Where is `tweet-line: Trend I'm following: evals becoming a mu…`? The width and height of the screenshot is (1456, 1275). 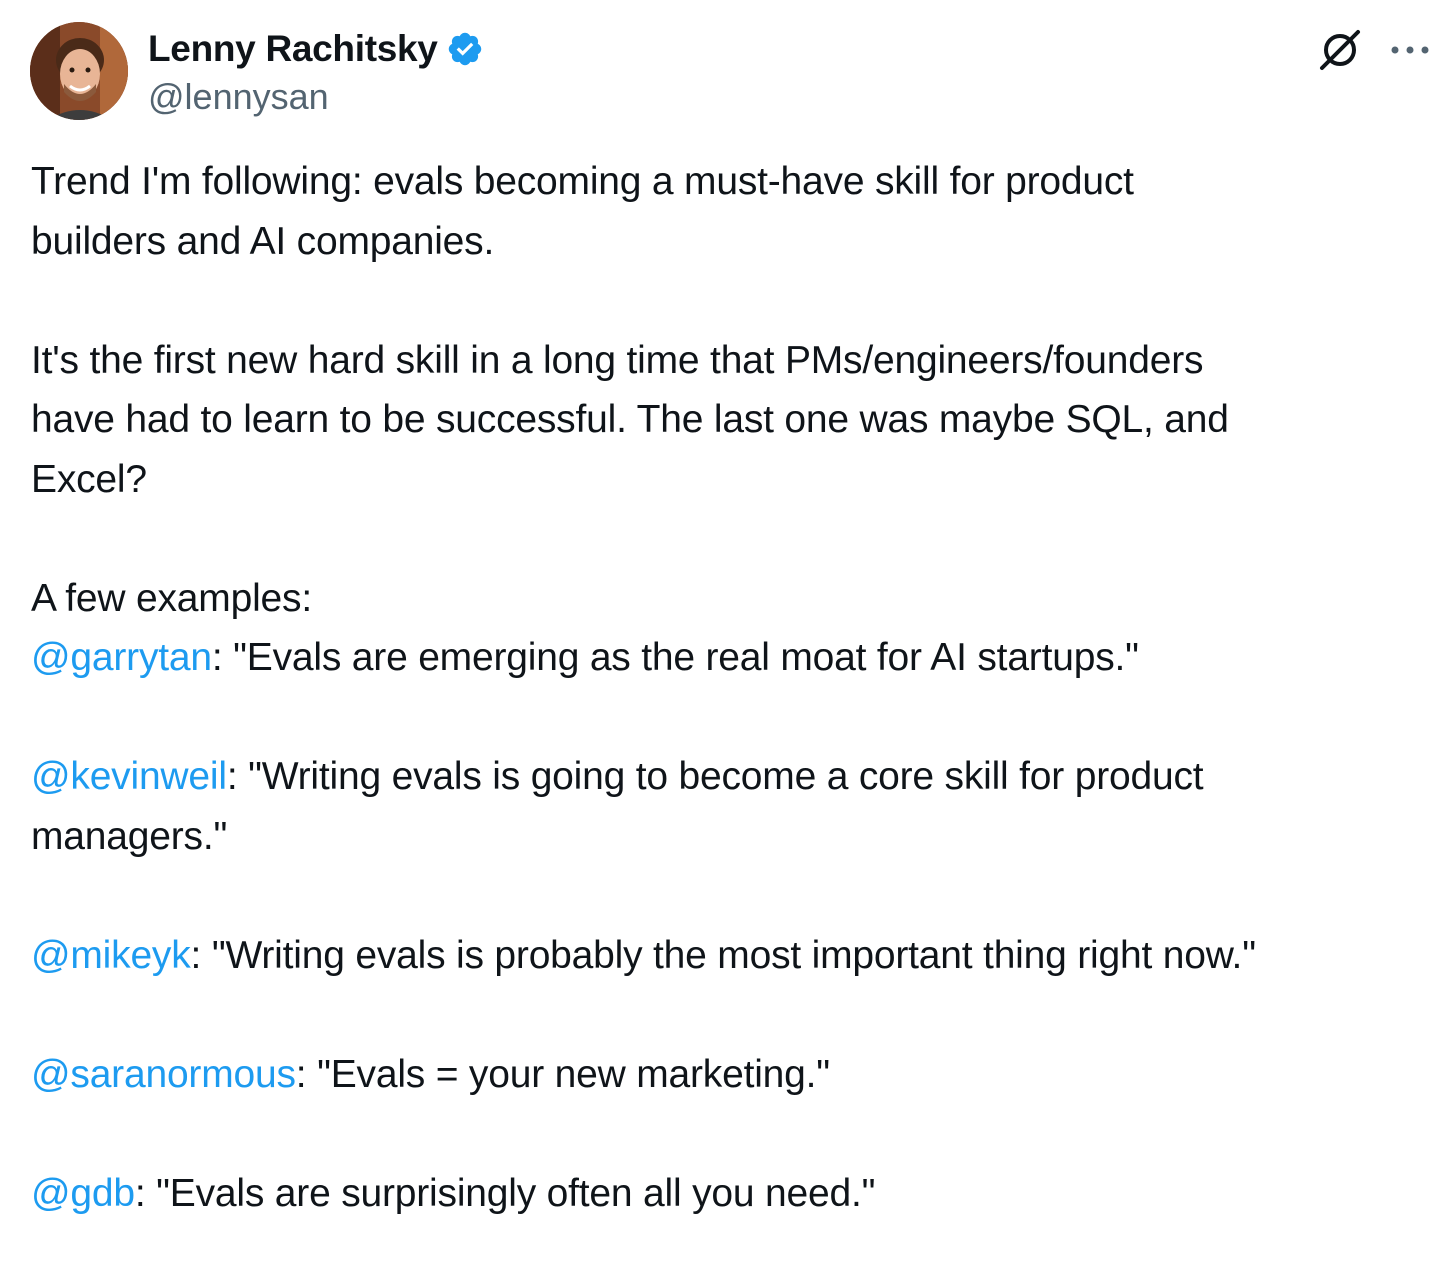
tweet-line: Trend I'm following: evals becoming a mu… is located at coordinates (582, 181).